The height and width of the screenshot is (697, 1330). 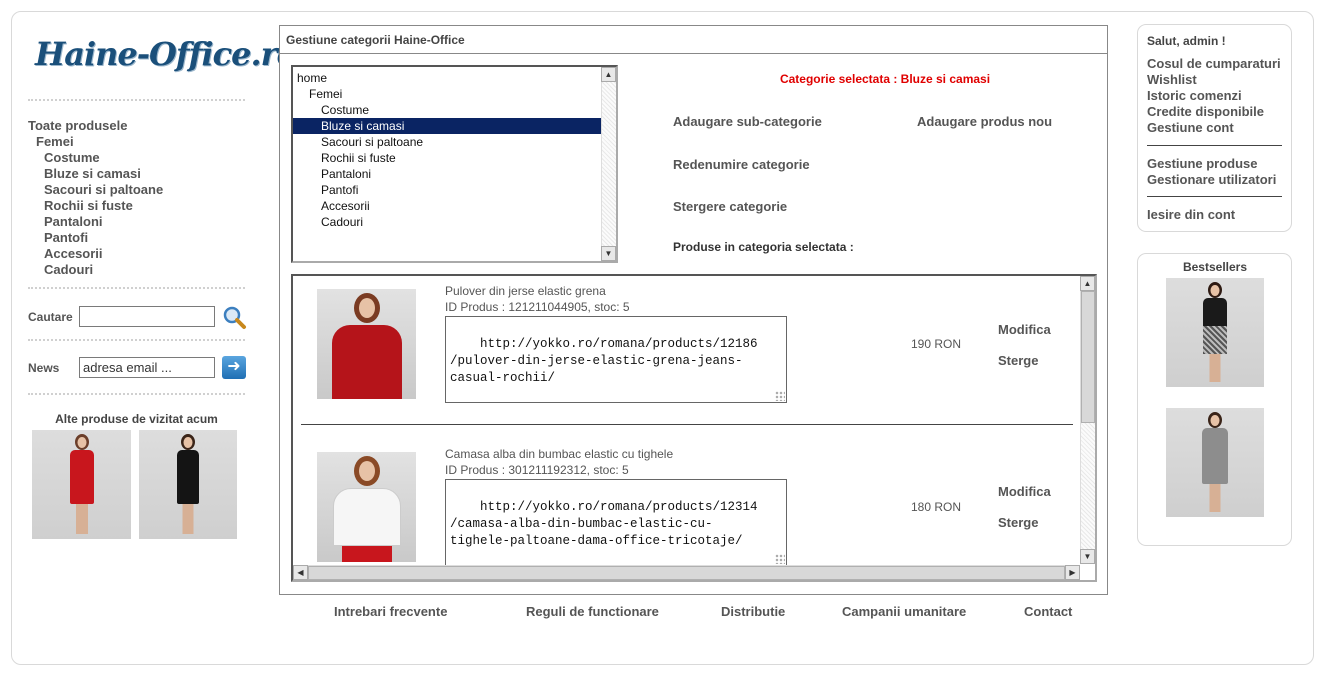 I want to click on search-input, so click(x=147, y=316).